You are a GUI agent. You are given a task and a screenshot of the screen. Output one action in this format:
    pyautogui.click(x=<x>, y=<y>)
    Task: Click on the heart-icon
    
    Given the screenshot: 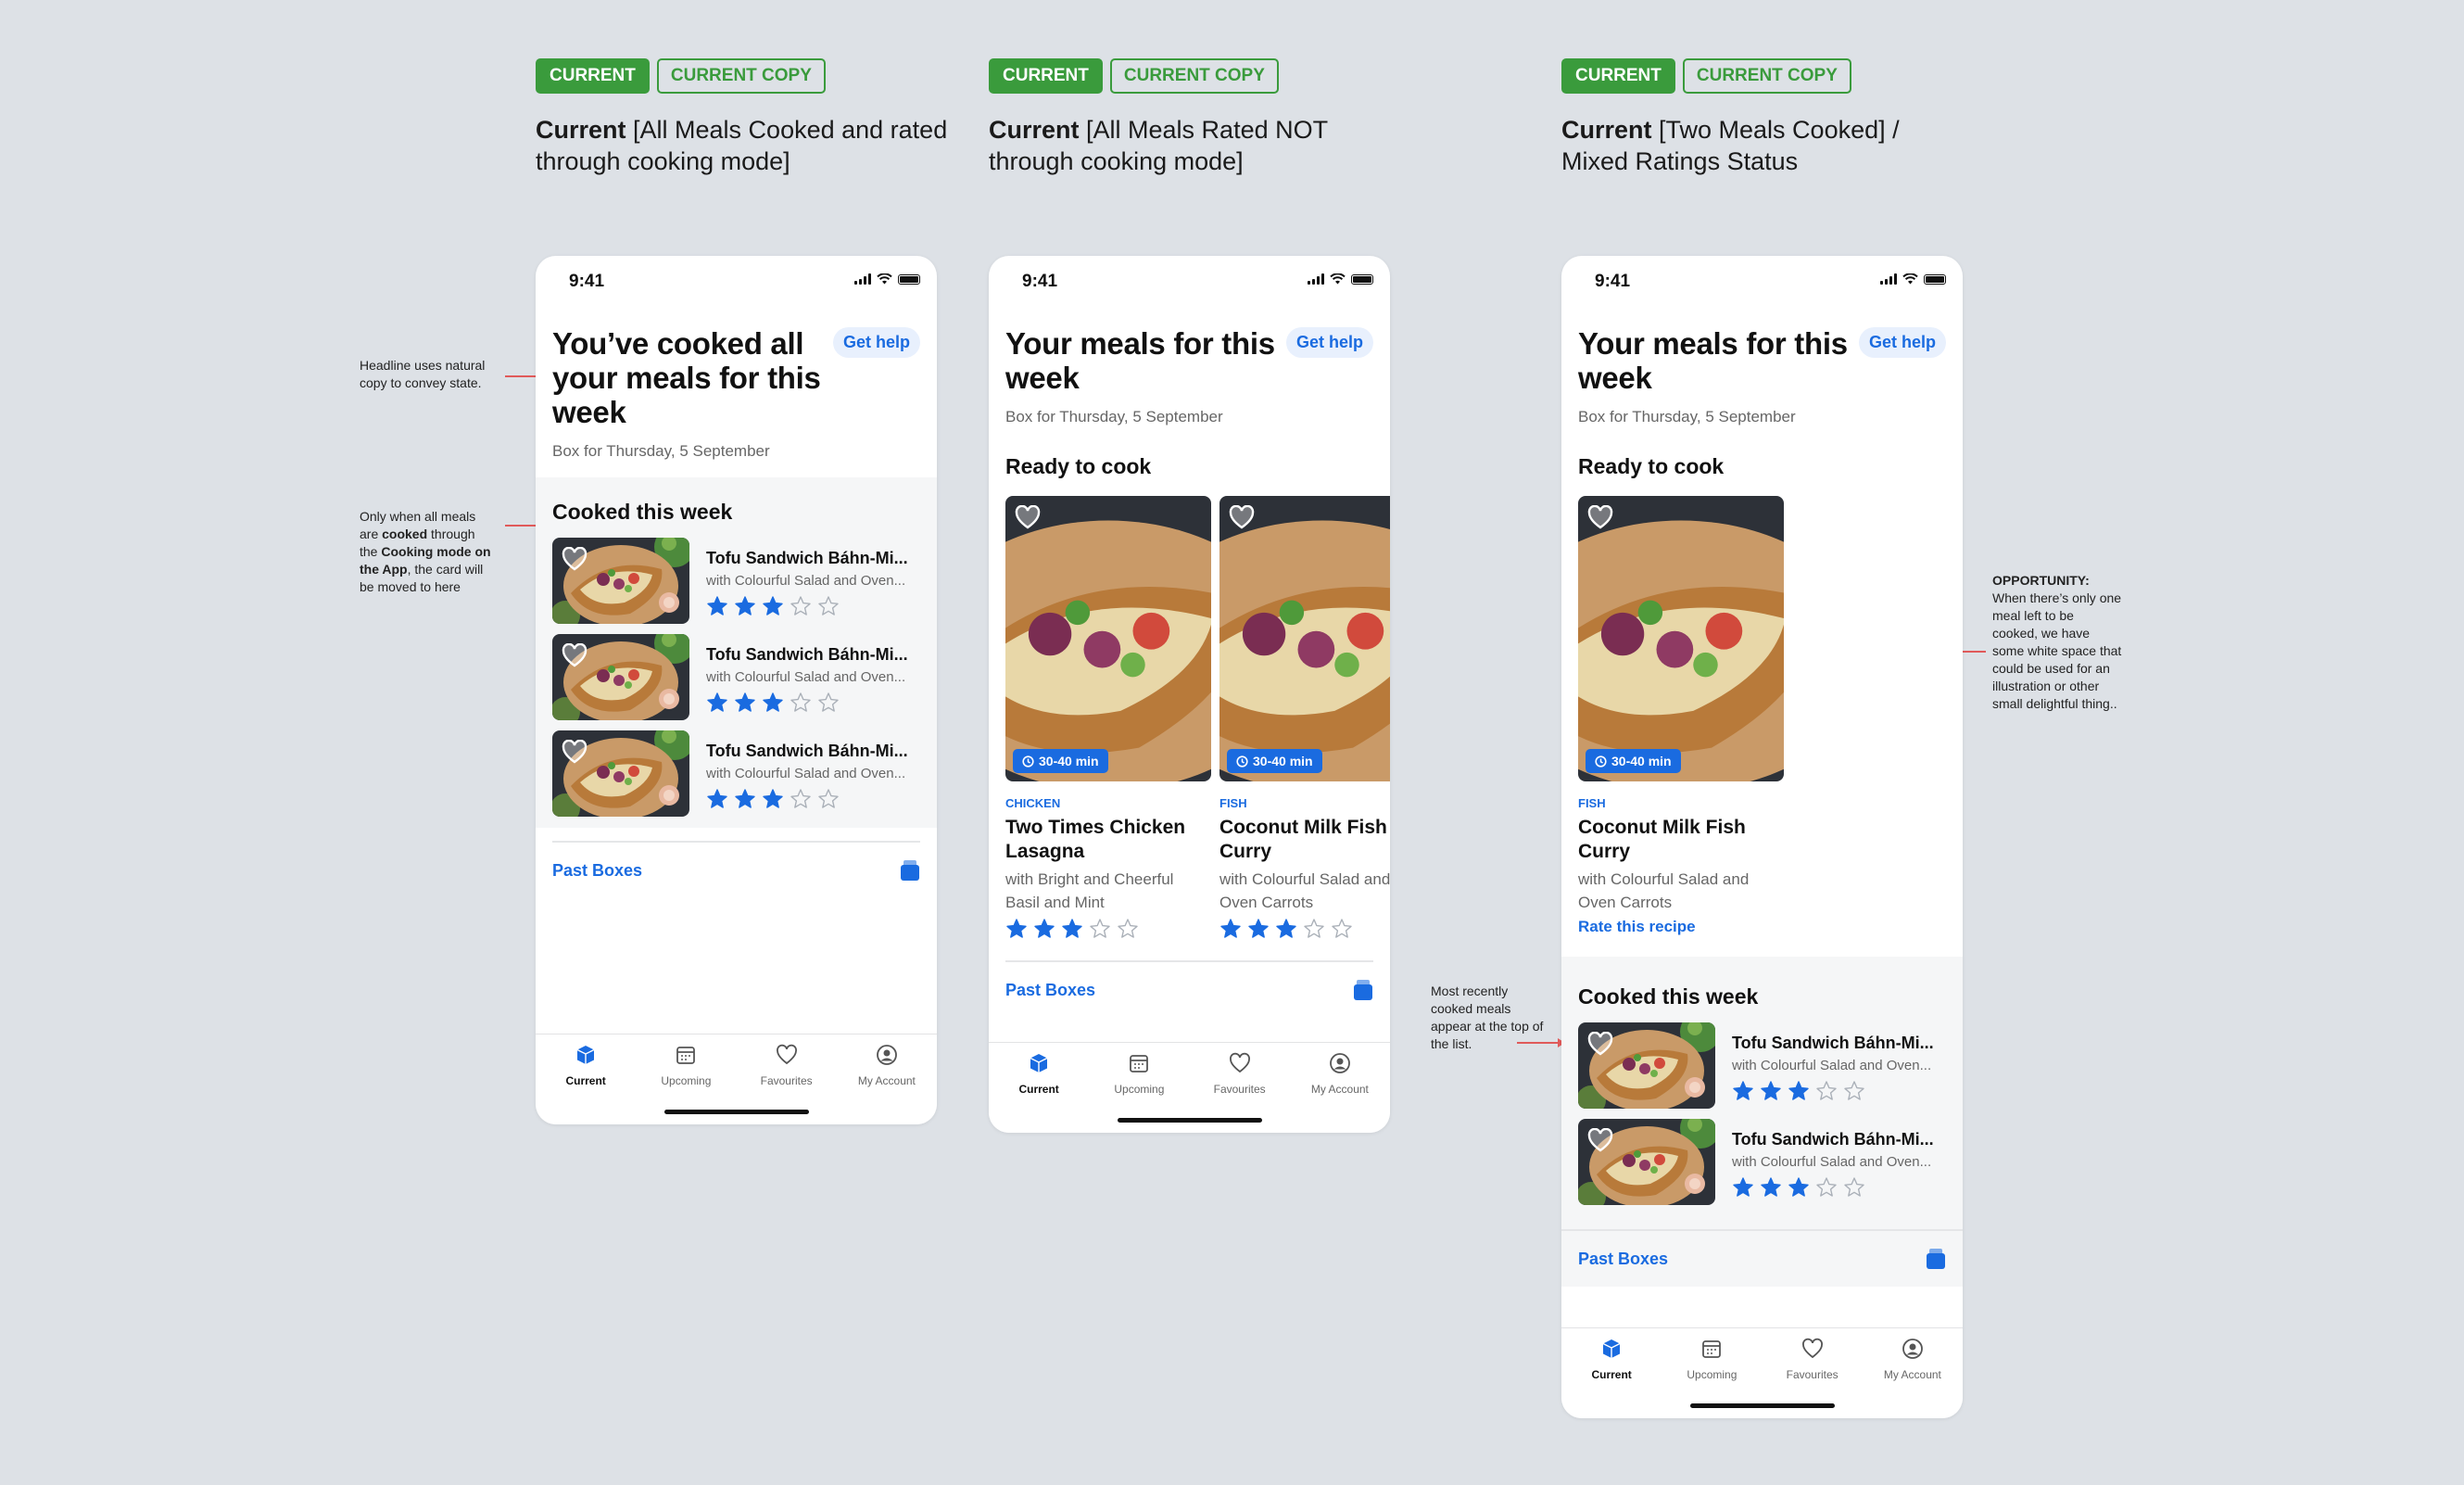 What is the action you would take?
    pyautogui.click(x=1240, y=1065)
    